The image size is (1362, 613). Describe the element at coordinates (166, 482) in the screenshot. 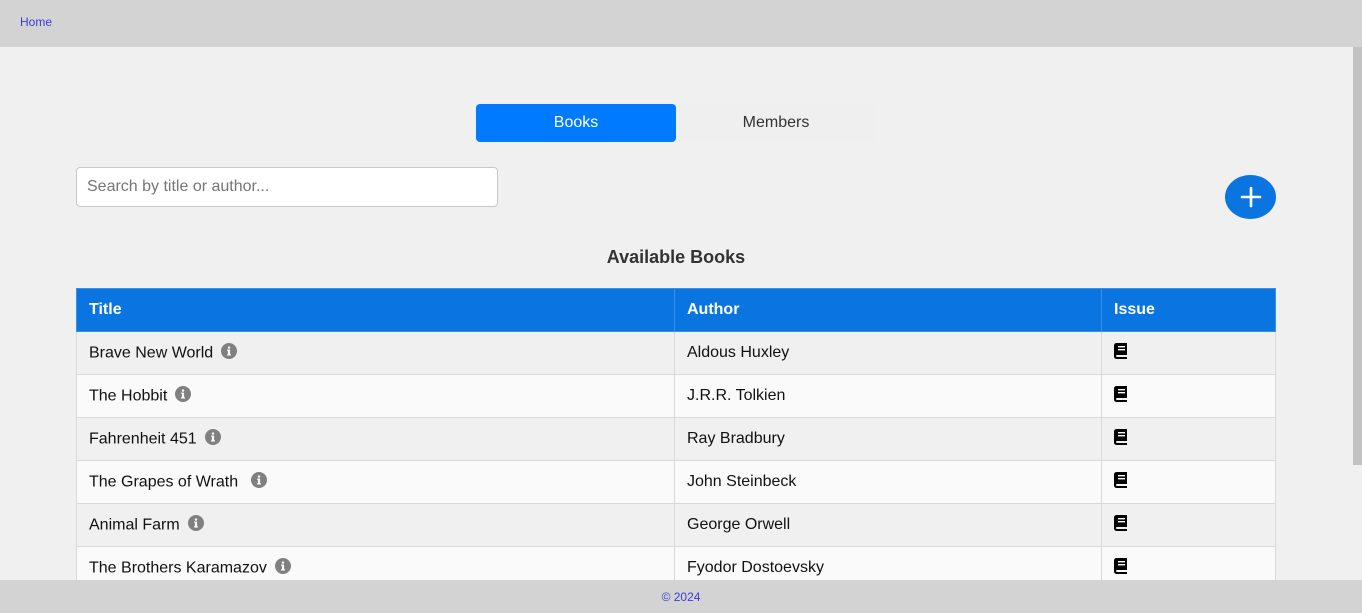

I see `book-title: The Grapes of Wrath` at that location.